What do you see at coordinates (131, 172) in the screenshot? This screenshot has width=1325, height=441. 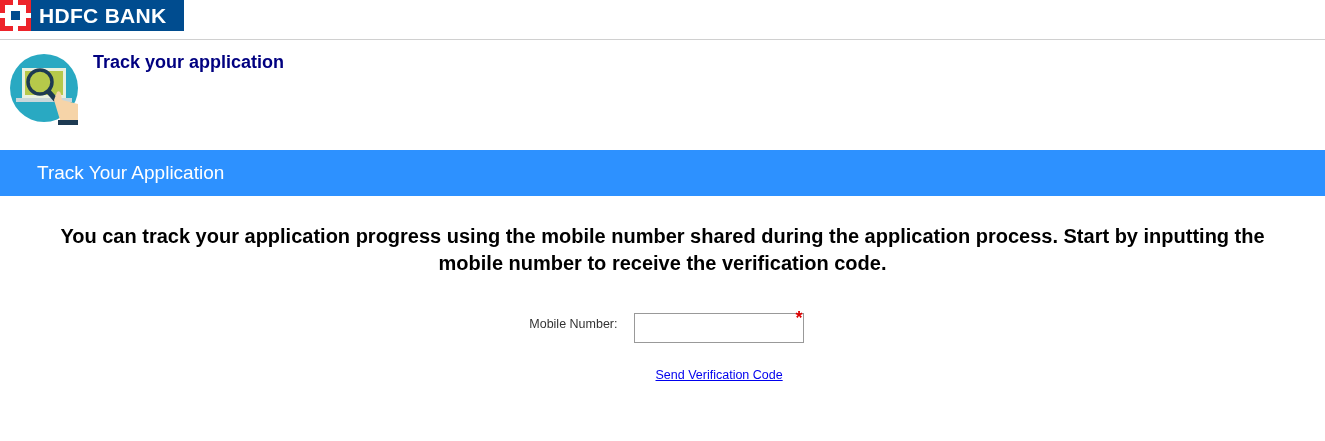 I see `banner-title: Track Your Application` at bounding box center [131, 172].